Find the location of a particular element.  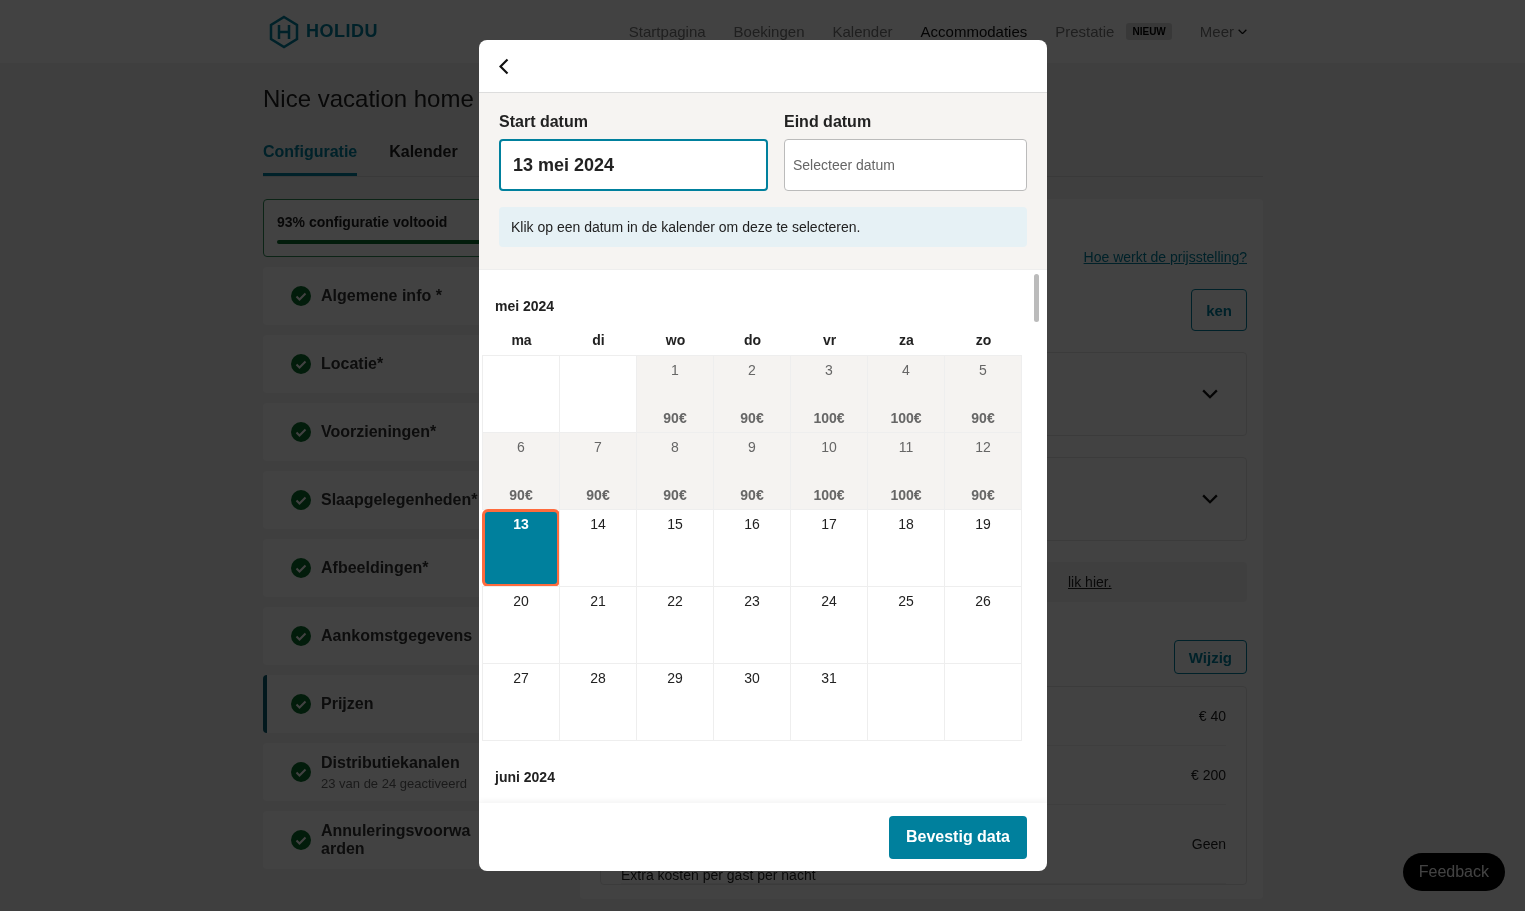

day-cell: 11 100€ is located at coordinates (906, 471).